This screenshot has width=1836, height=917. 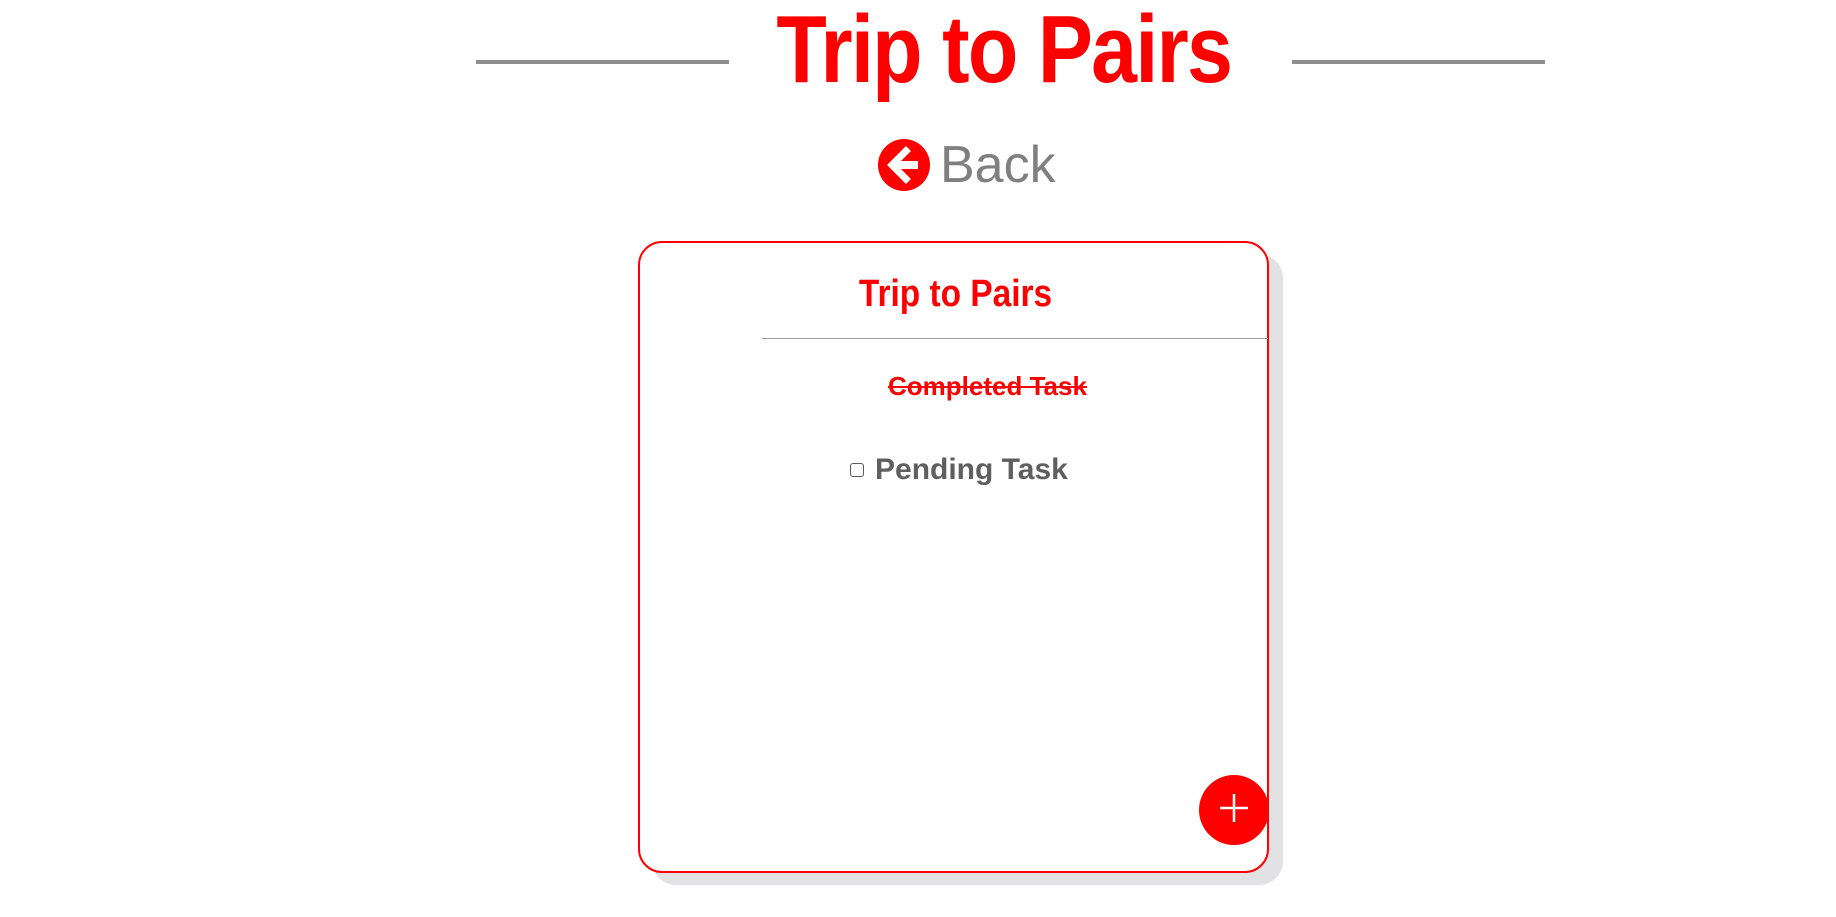 I want to click on header-divider-right, so click(x=1418, y=62).